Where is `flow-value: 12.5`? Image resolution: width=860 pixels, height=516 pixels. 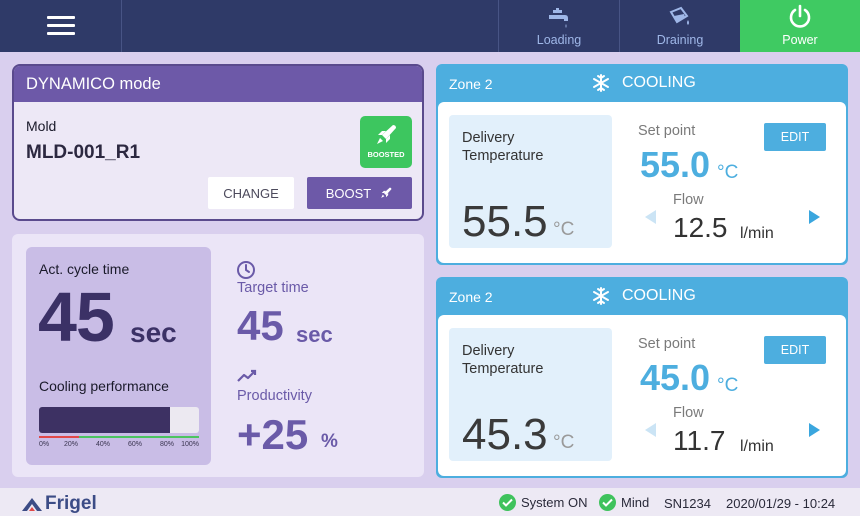 flow-value: 12.5 is located at coordinates (700, 227).